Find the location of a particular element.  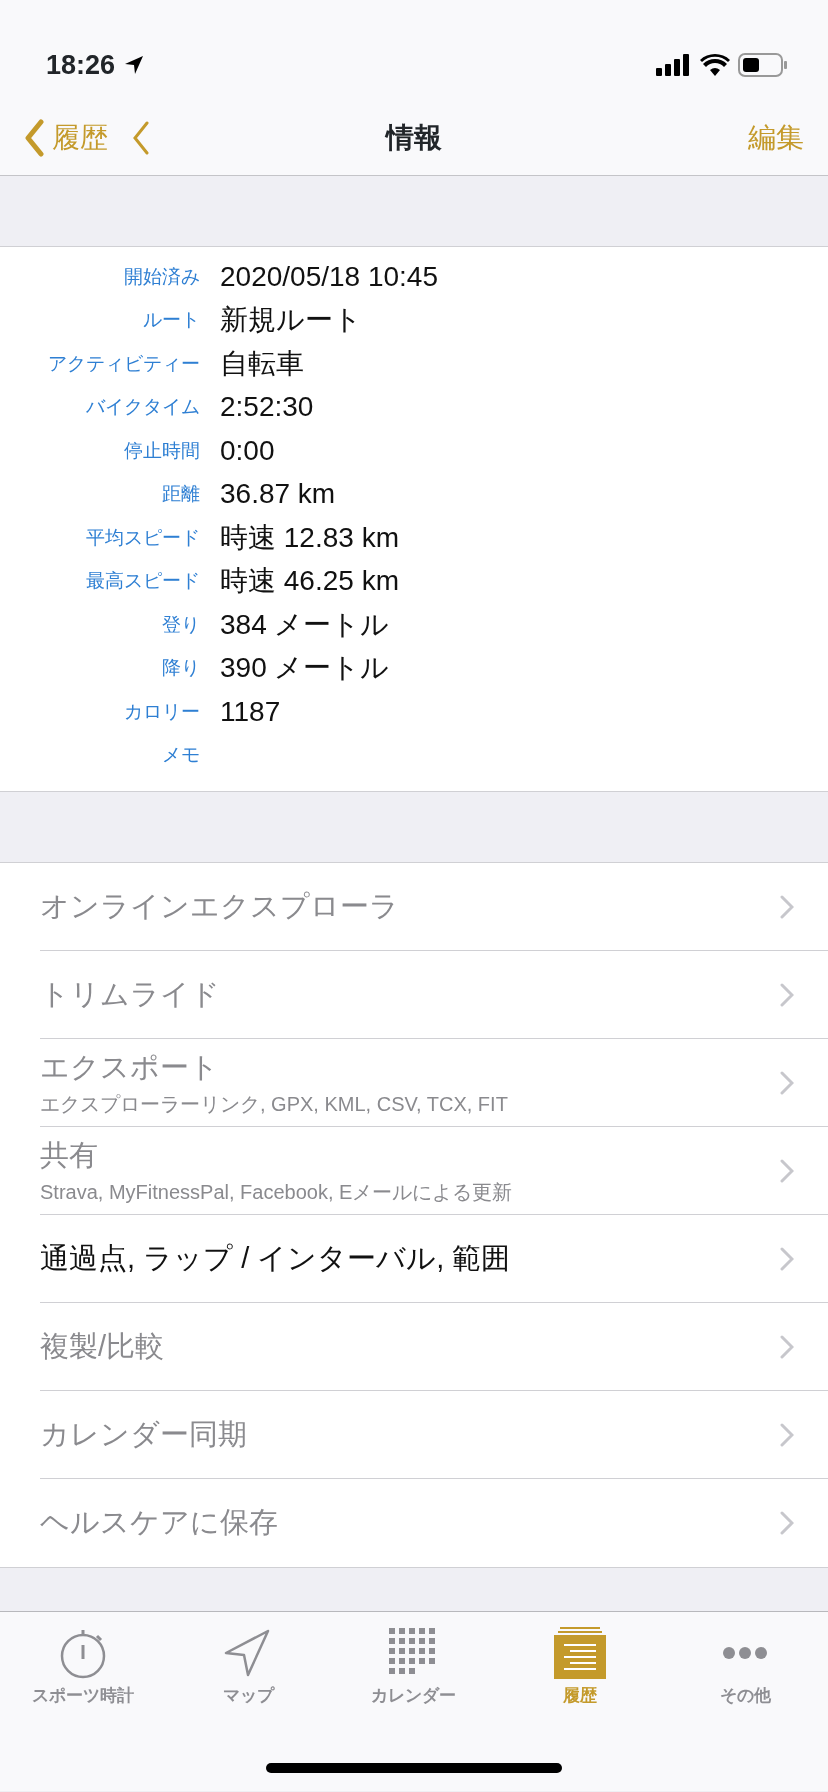

field-label: 開始済み is located at coordinates (161, 276).